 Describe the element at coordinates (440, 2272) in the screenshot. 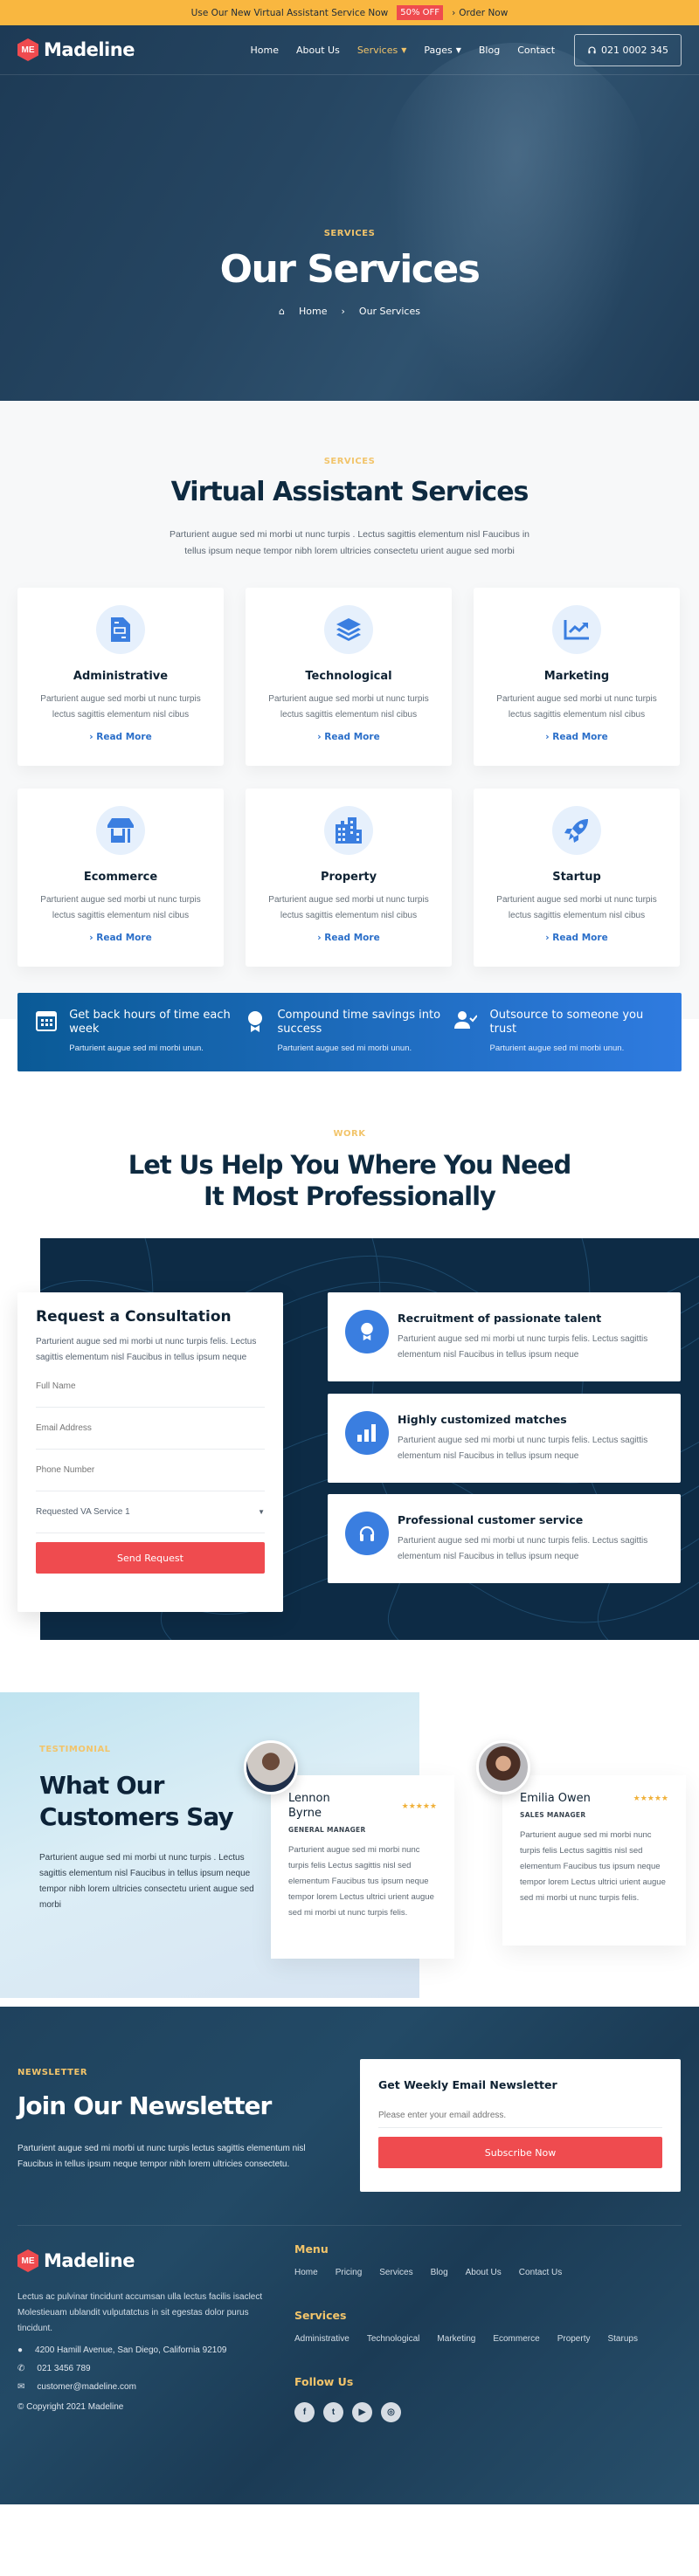

I see `footer-link: Blog` at that location.